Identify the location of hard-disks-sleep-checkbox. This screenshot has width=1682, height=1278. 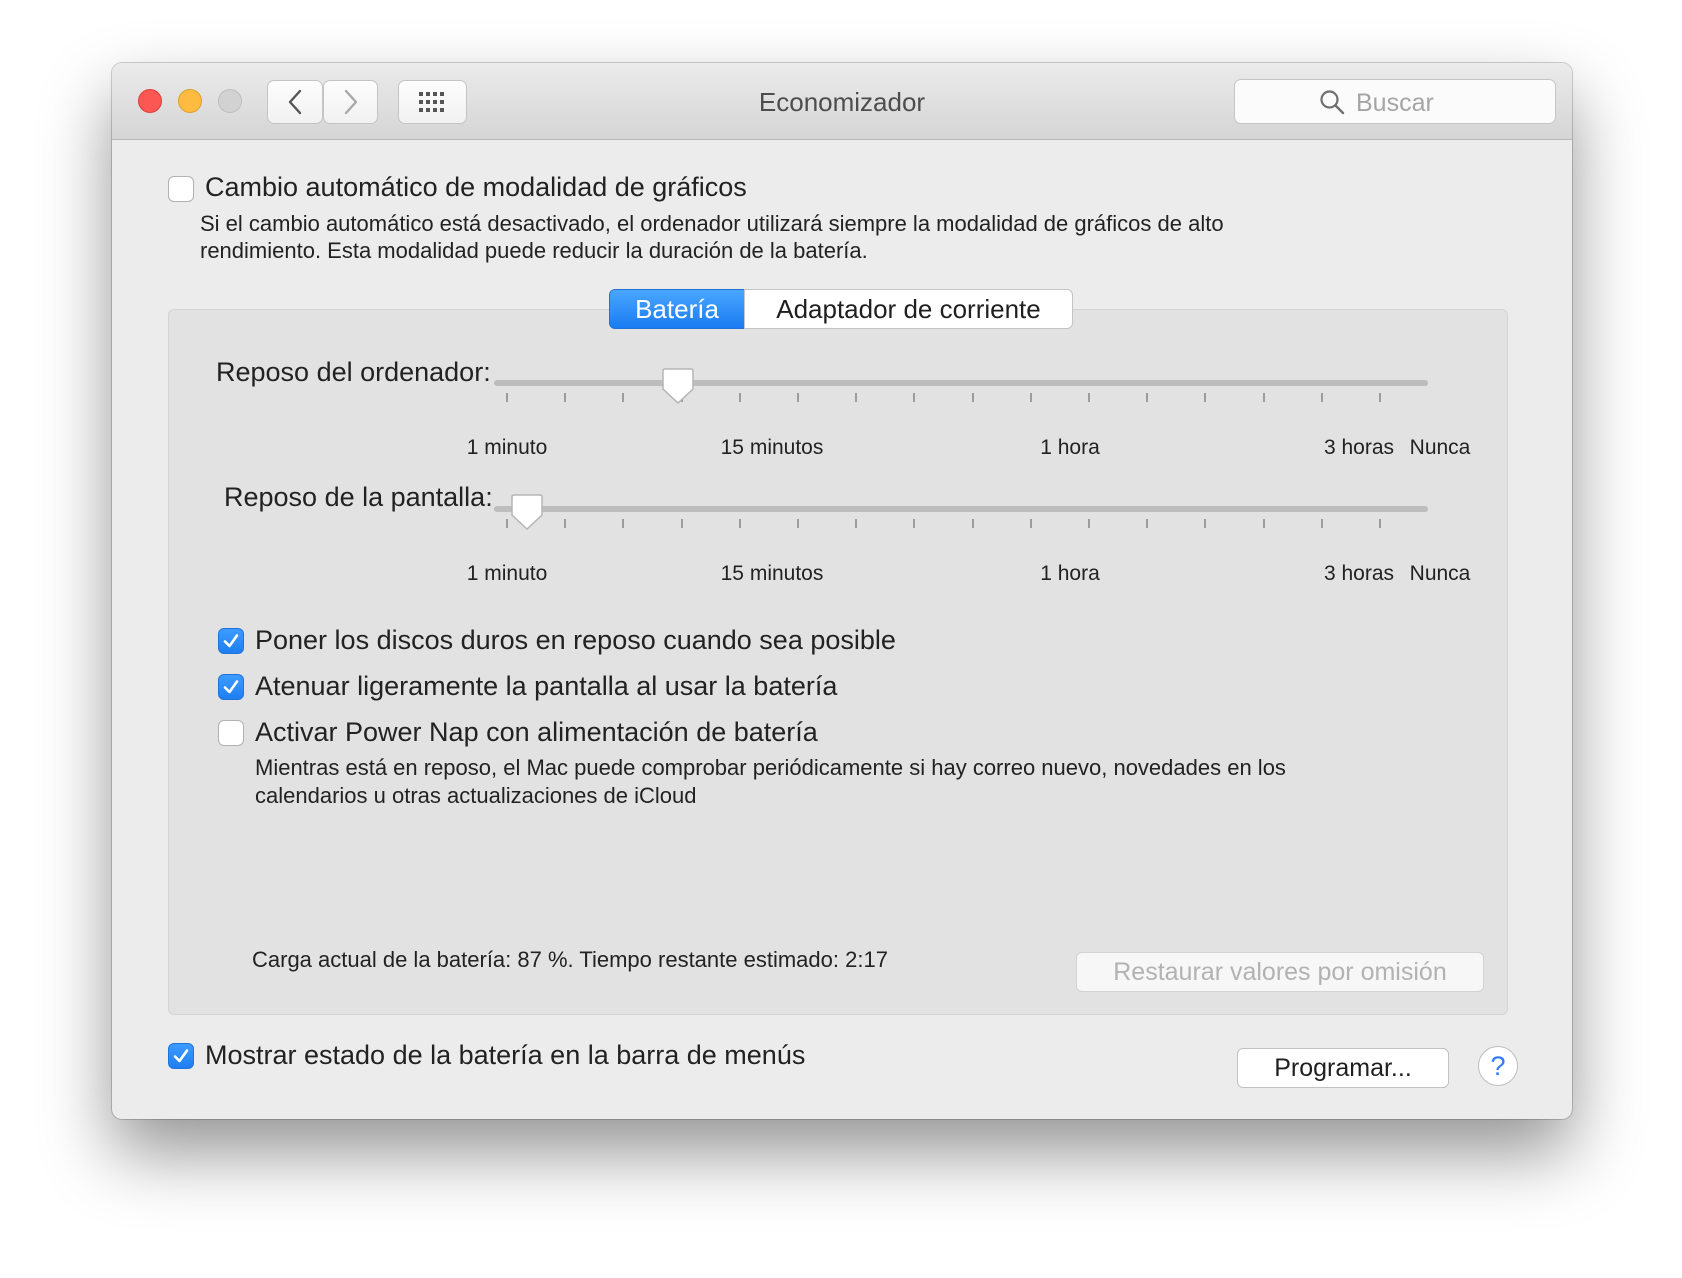
(231, 641).